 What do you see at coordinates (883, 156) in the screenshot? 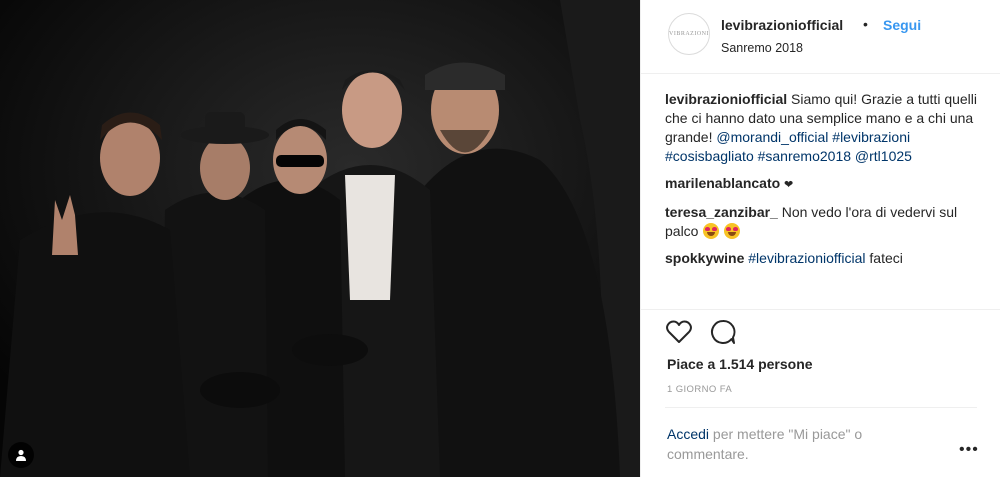
I see `mention-link: @rtl1025` at bounding box center [883, 156].